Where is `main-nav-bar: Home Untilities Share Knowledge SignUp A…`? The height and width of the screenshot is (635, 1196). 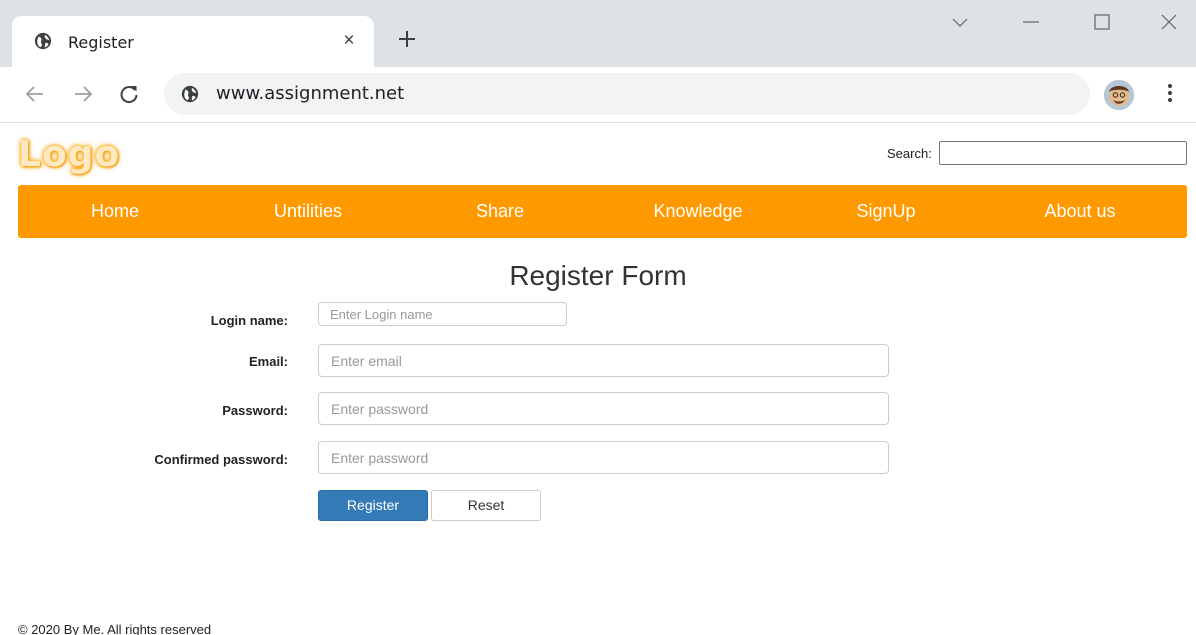
main-nav-bar: Home Untilities Share Knowledge SignUp A… is located at coordinates (602, 211).